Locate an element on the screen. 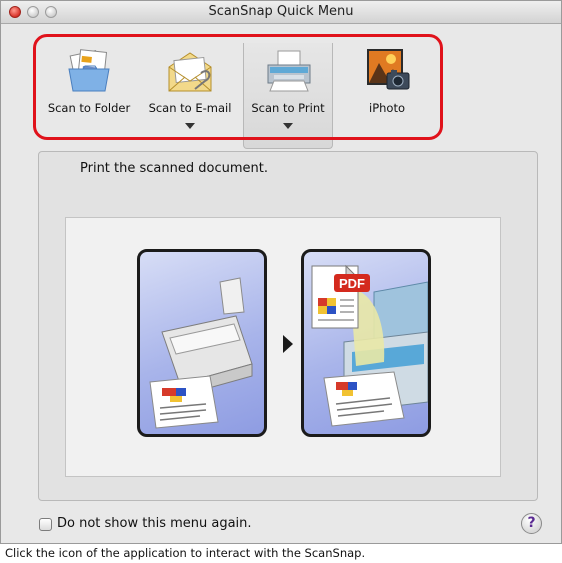  window-title: ScanSnap Quick Menu is located at coordinates (281, 11).